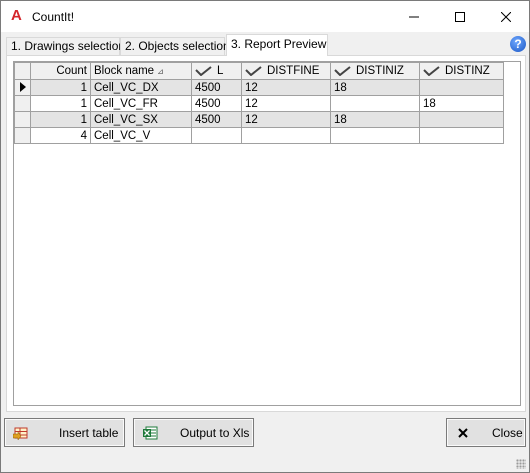 The height and width of the screenshot is (473, 530). Describe the element at coordinates (60, 135) in the screenshot. I see `cell-count: 4` at that location.